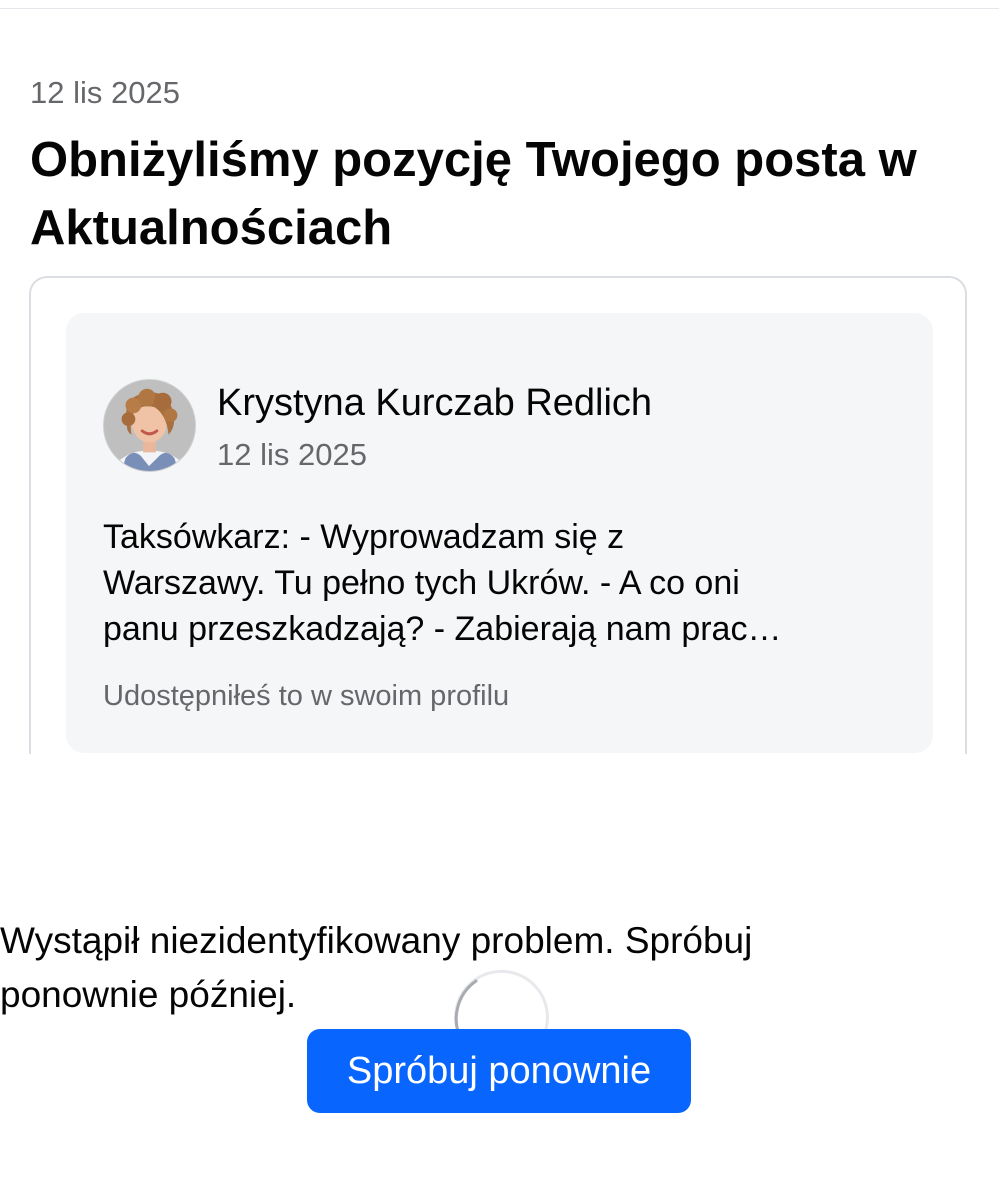 The width and height of the screenshot is (999, 1200). Describe the element at coordinates (434, 403) in the screenshot. I see `post-author-name: Krystyna Kurczab Redlich` at that location.